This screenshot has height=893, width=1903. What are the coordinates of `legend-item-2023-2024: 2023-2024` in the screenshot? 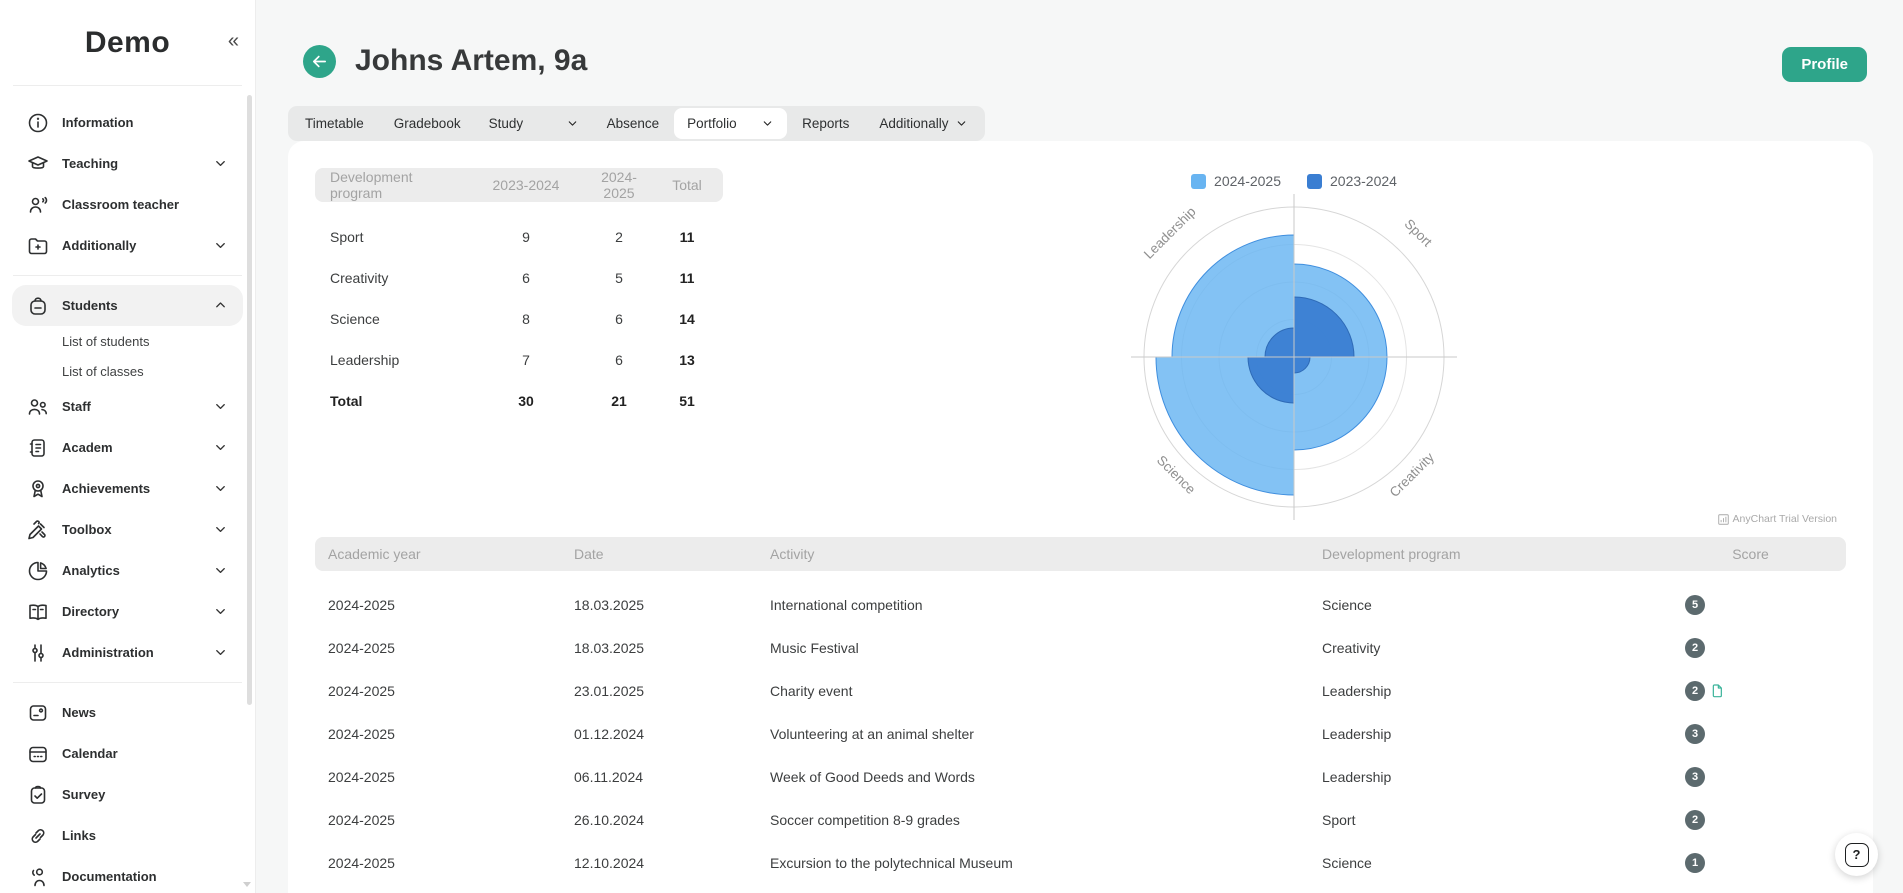 It's located at (1352, 181).